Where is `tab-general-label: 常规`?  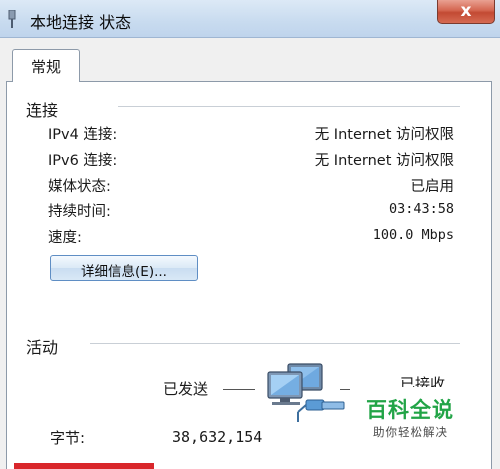
tab-general-label: 常规 is located at coordinates (45, 67).